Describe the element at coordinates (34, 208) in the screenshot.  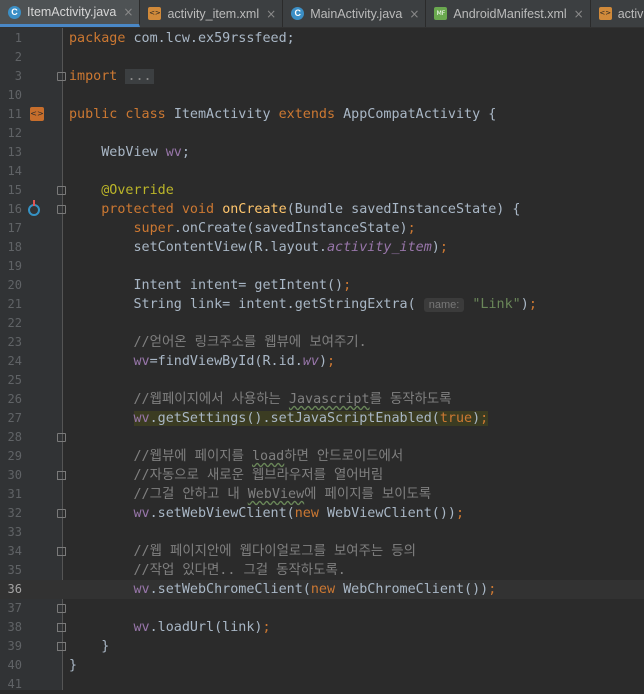
I see `override-method-icon` at that location.